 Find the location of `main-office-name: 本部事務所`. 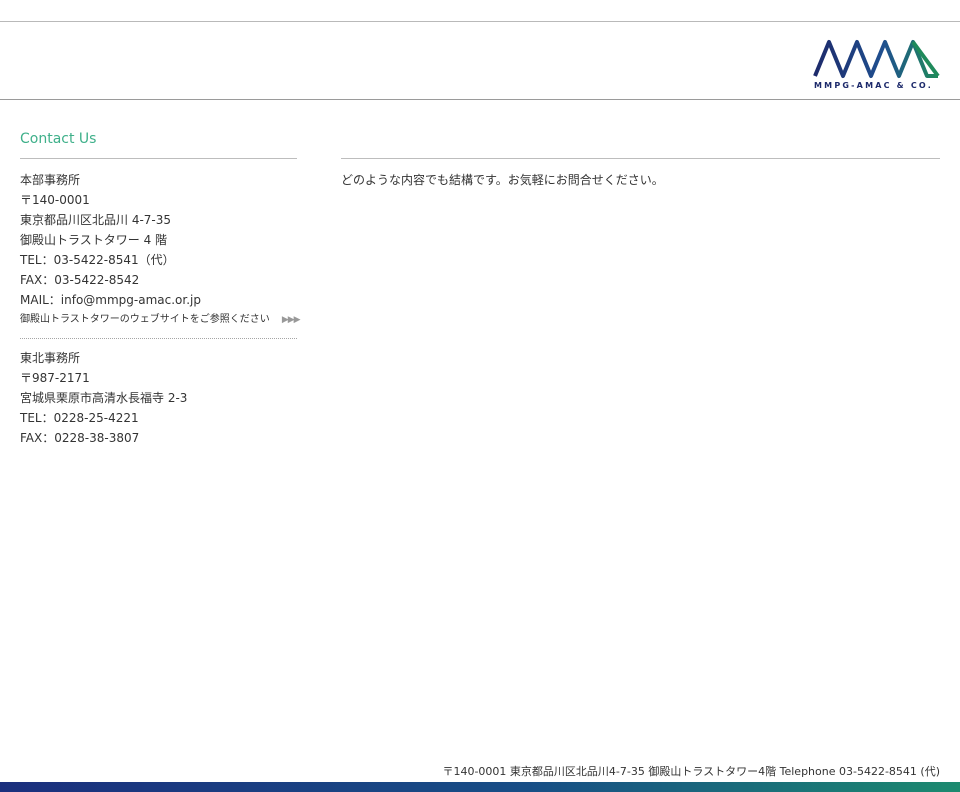

main-office-name: 本部事務所 is located at coordinates (50, 180).